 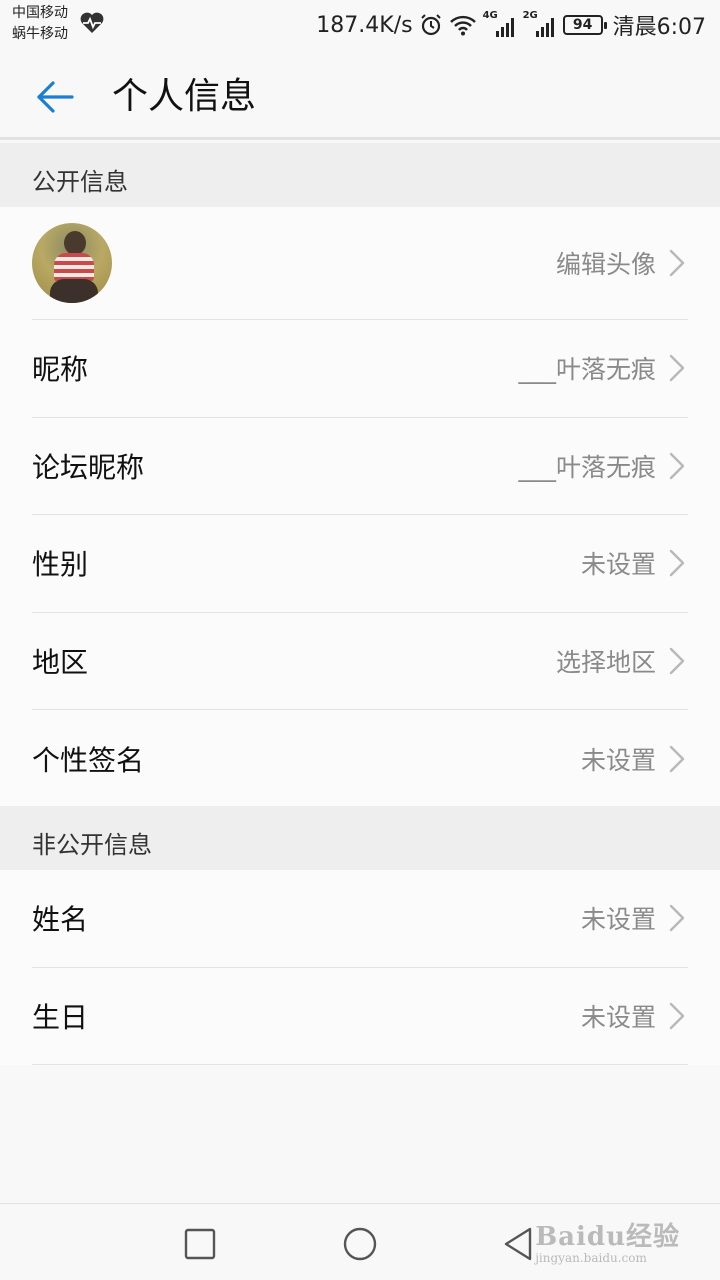 I want to click on status-indicators: 187.4K/s 4G 2G 94 清晨6:07, so click(x=511, y=25).